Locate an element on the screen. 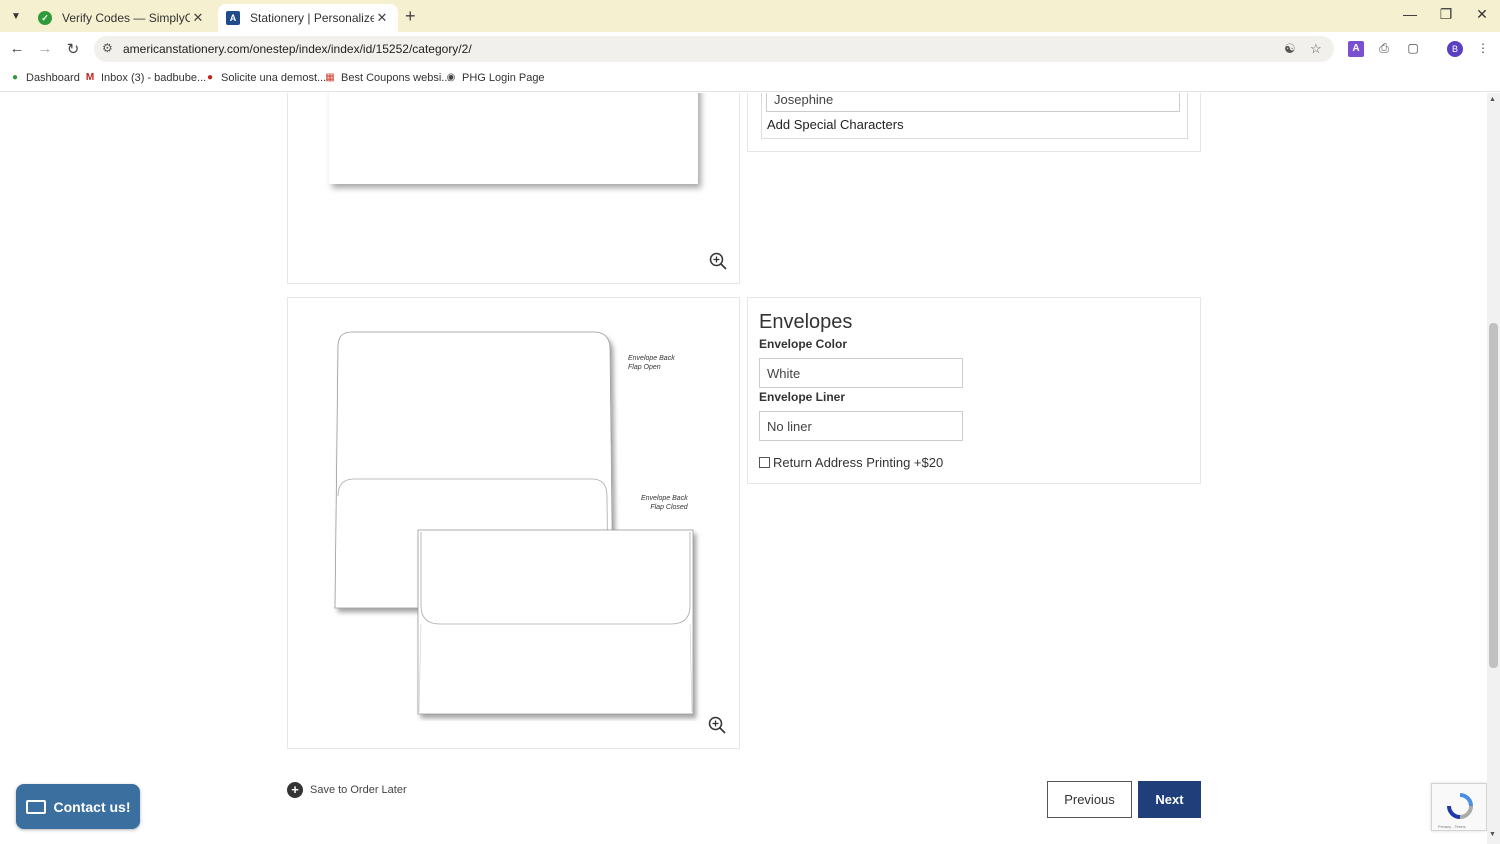 This screenshot has width=1500, height=844. envelope-icon is located at coordinates (35, 806).